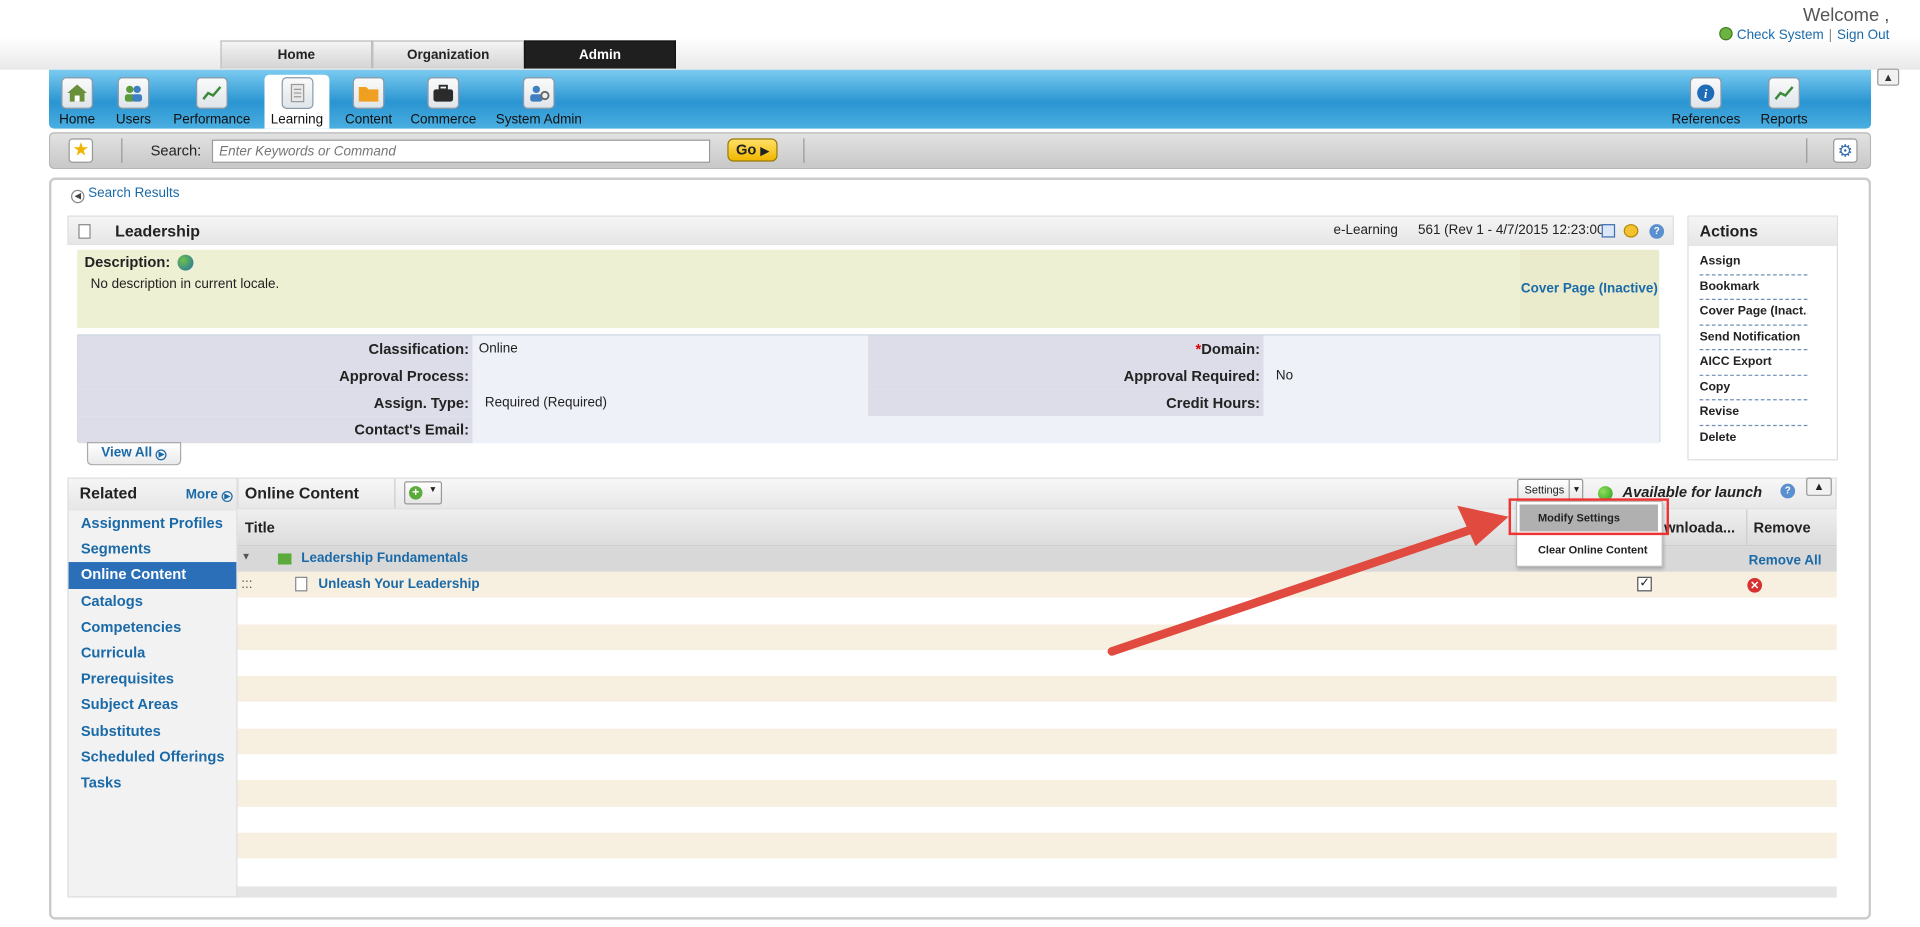 Image resolution: width=1920 pixels, height=927 pixels. What do you see at coordinates (1483, 526) in the screenshot?
I see `arrow-head` at bounding box center [1483, 526].